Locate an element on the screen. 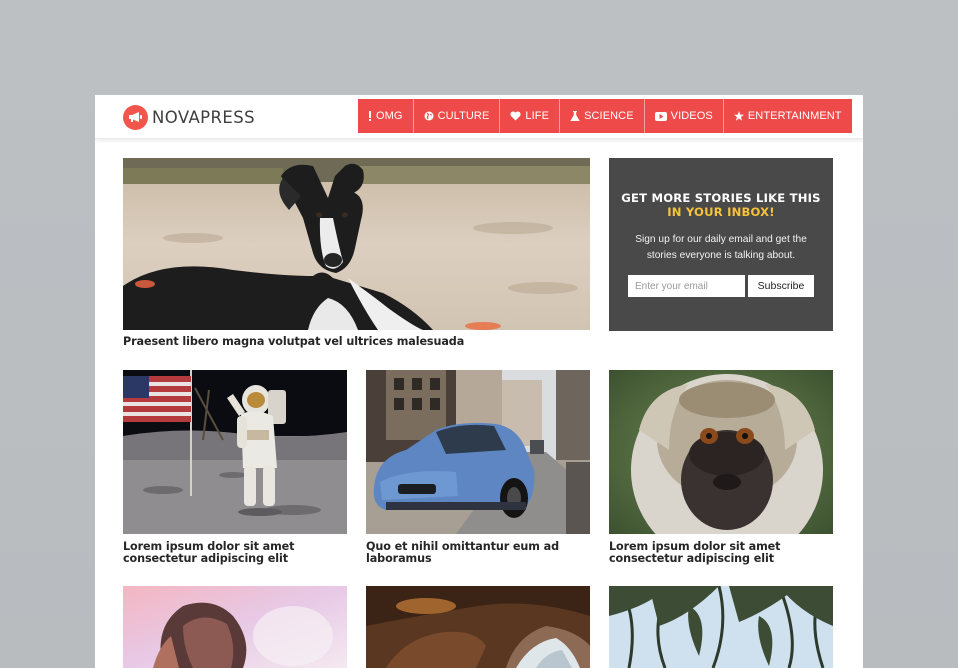 The height and width of the screenshot is (668, 958). nav-item-entertainment: ENTERTAINMENT is located at coordinates (787, 116).